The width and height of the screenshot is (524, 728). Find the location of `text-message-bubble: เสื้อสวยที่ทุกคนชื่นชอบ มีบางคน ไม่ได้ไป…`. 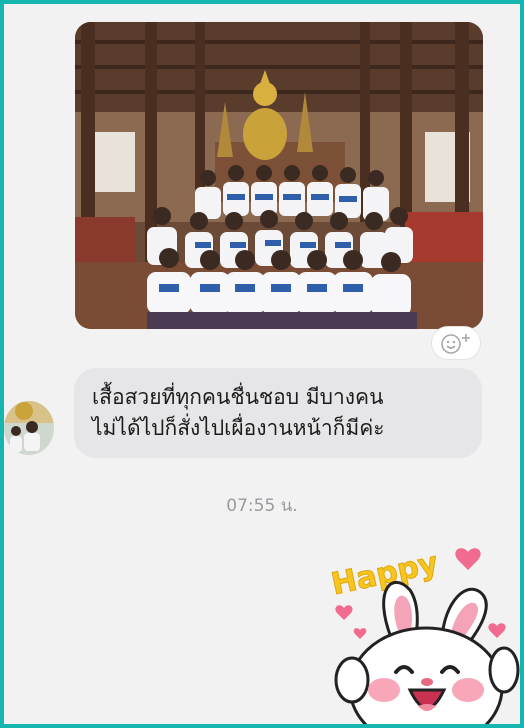

text-message-bubble: เสื้อสวยที่ทุกคนชื่นชอบ มีบางคน ไม่ได้ไป… is located at coordinates (278, 413).